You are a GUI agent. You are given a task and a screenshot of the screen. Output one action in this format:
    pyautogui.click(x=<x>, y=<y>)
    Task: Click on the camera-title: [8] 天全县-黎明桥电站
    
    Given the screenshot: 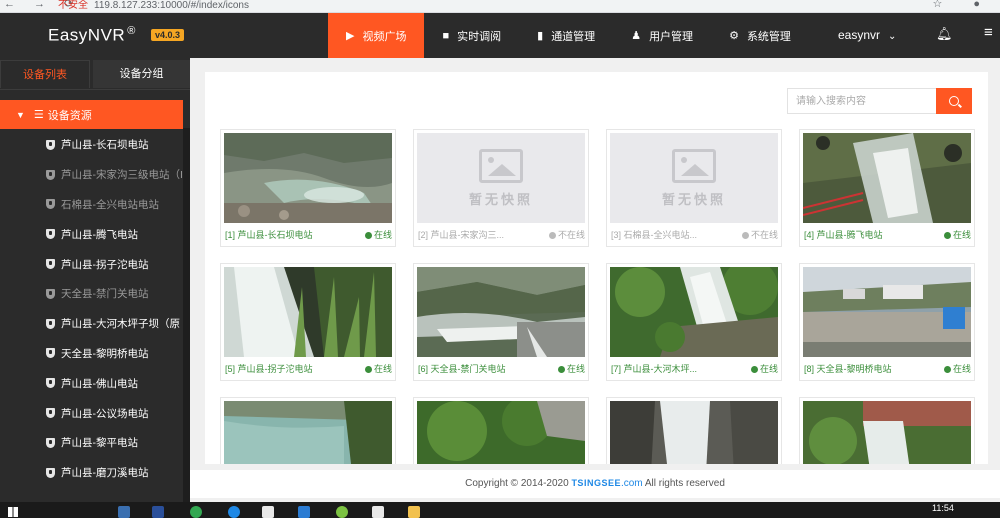 What is the action you would take?
    pyautogui.click(x=848, y=369)
    